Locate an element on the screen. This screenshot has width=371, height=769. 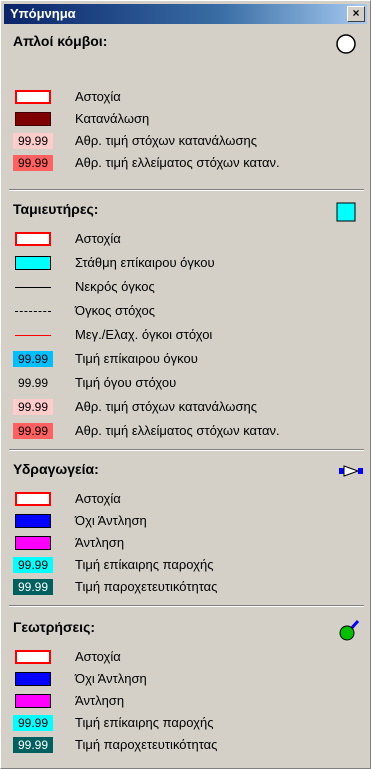
square-cyan-icon is located at coordinates (346, 212).